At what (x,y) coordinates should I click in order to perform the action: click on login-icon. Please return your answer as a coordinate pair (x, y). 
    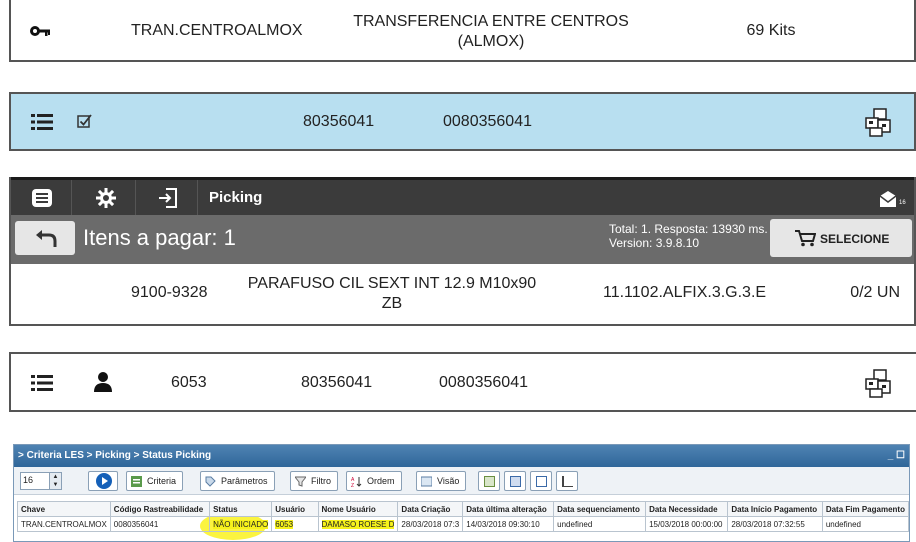
    Looking at the image, I should click on (168, 198).